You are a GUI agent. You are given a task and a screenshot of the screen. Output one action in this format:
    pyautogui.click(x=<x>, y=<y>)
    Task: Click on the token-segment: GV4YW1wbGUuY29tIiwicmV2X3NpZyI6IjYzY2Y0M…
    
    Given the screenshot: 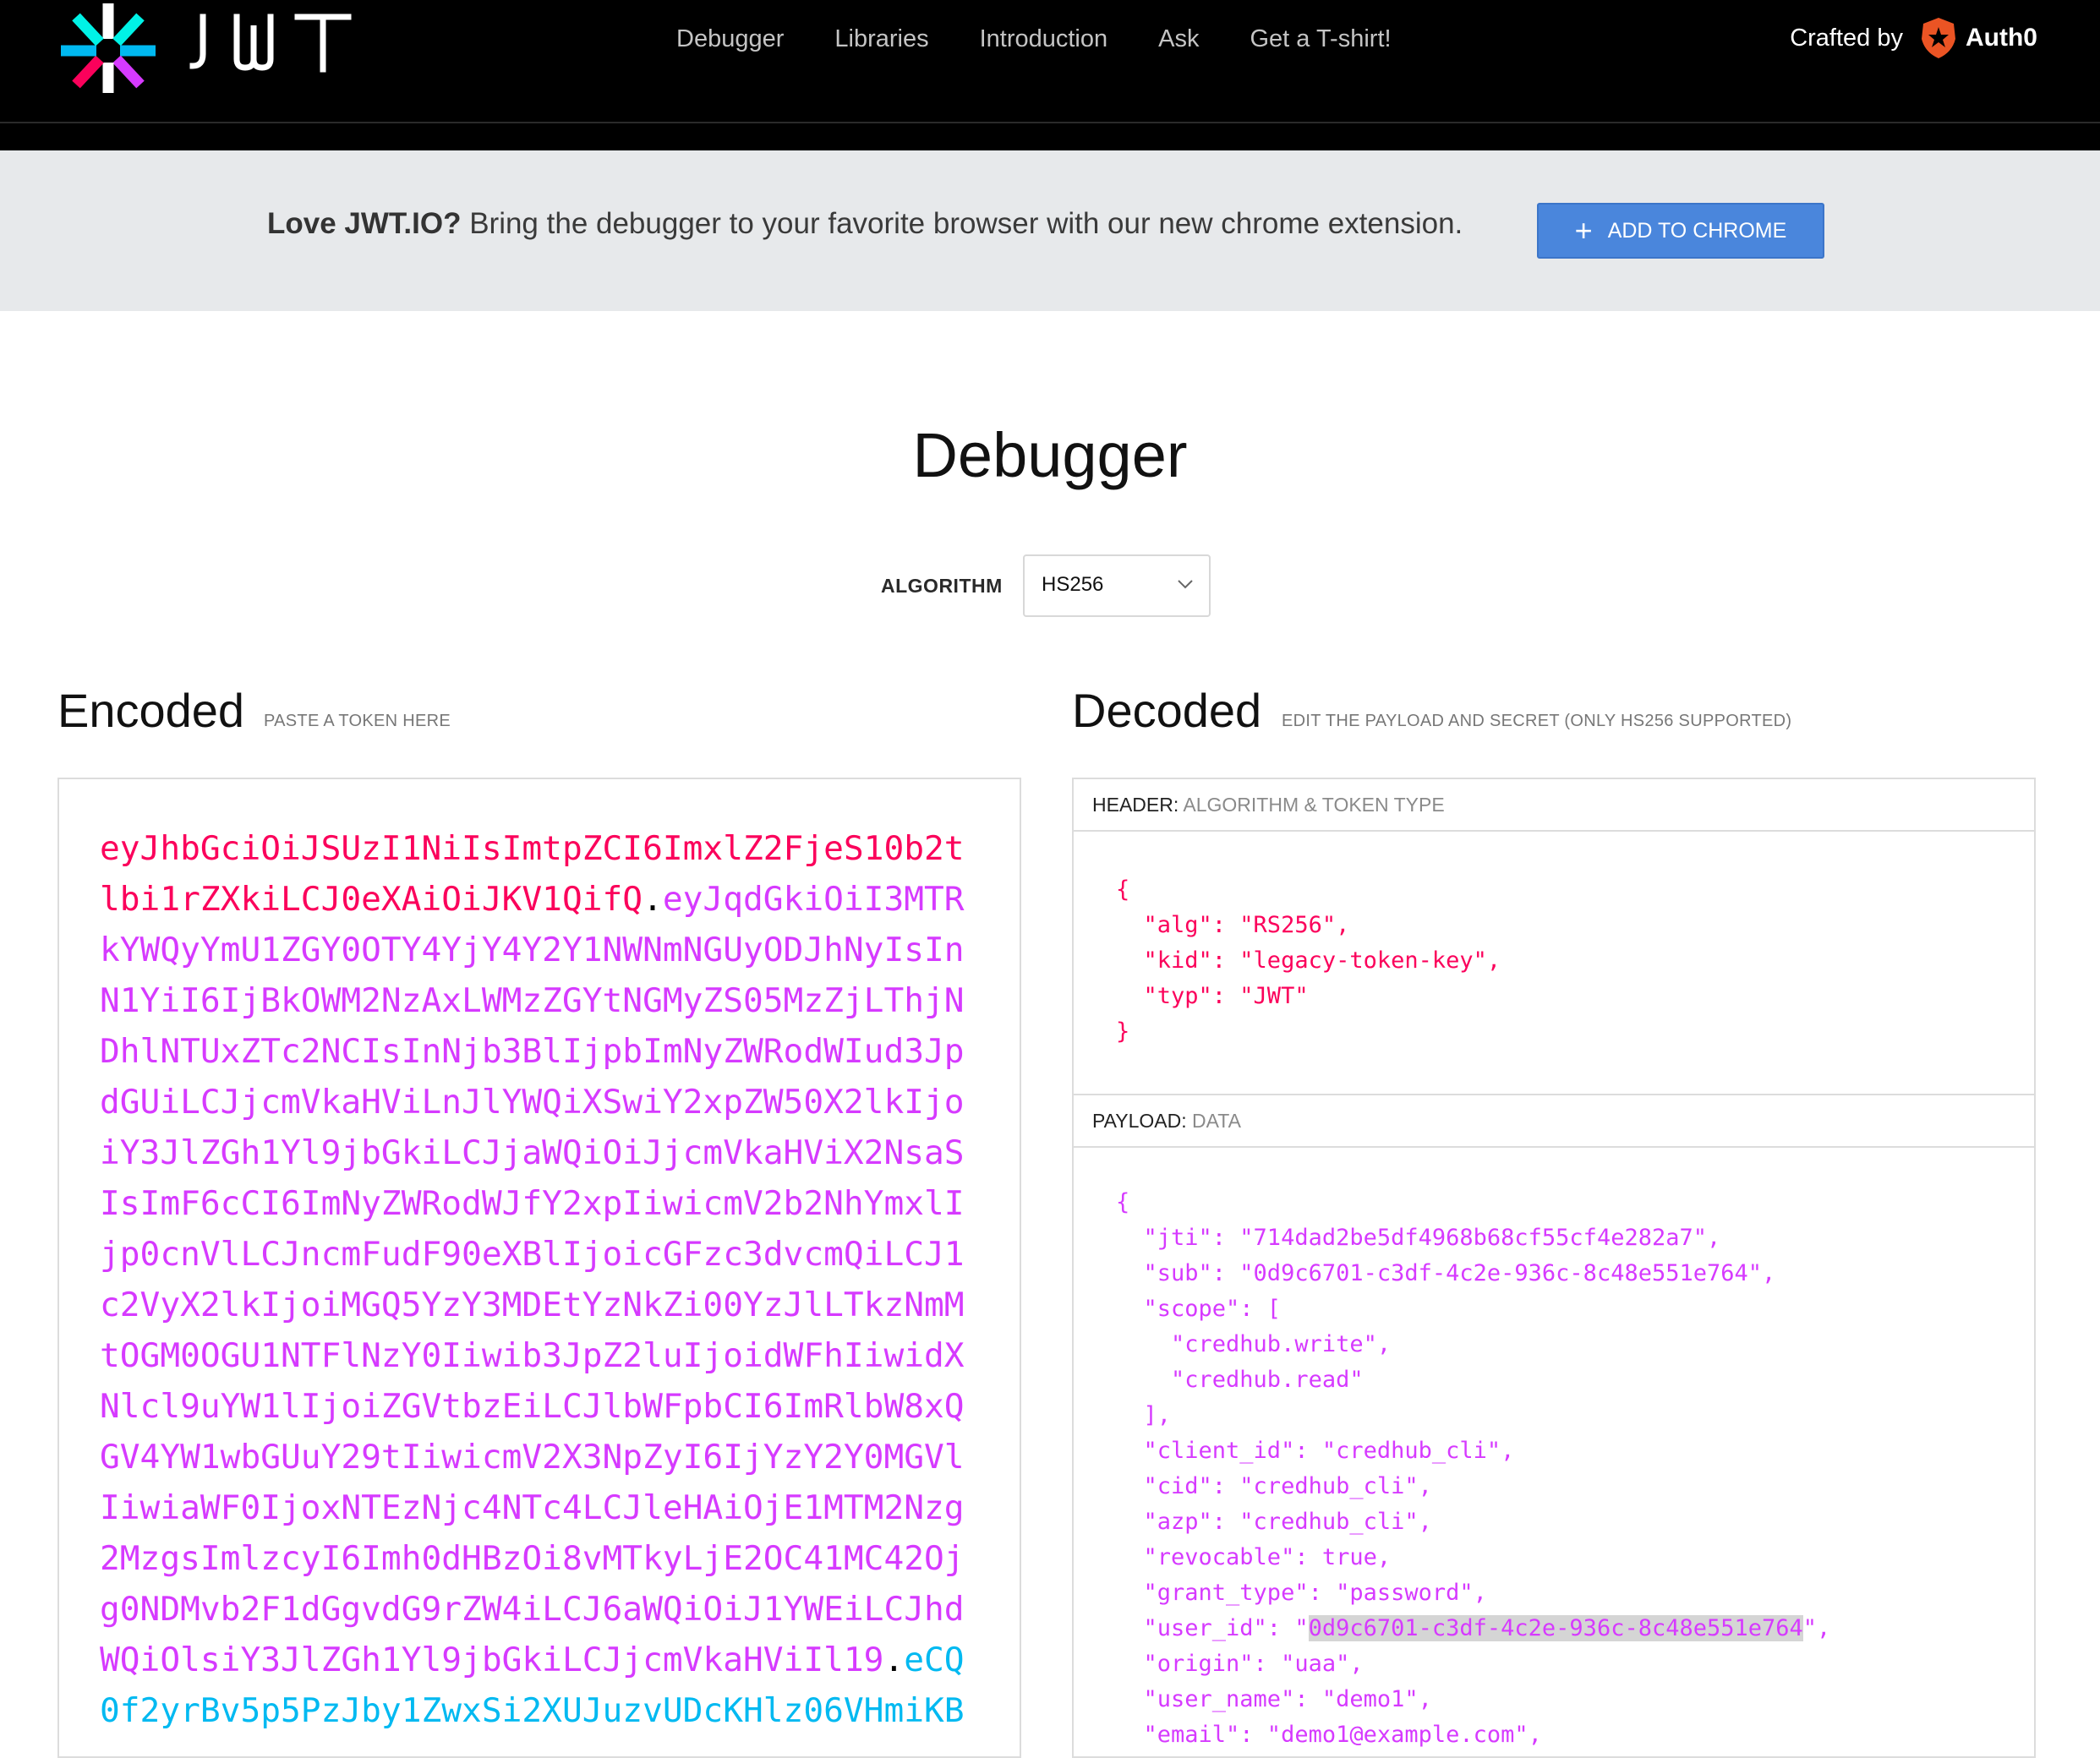 What is the action you would take?
    pyautogui.click(x=532, y=1457)
    